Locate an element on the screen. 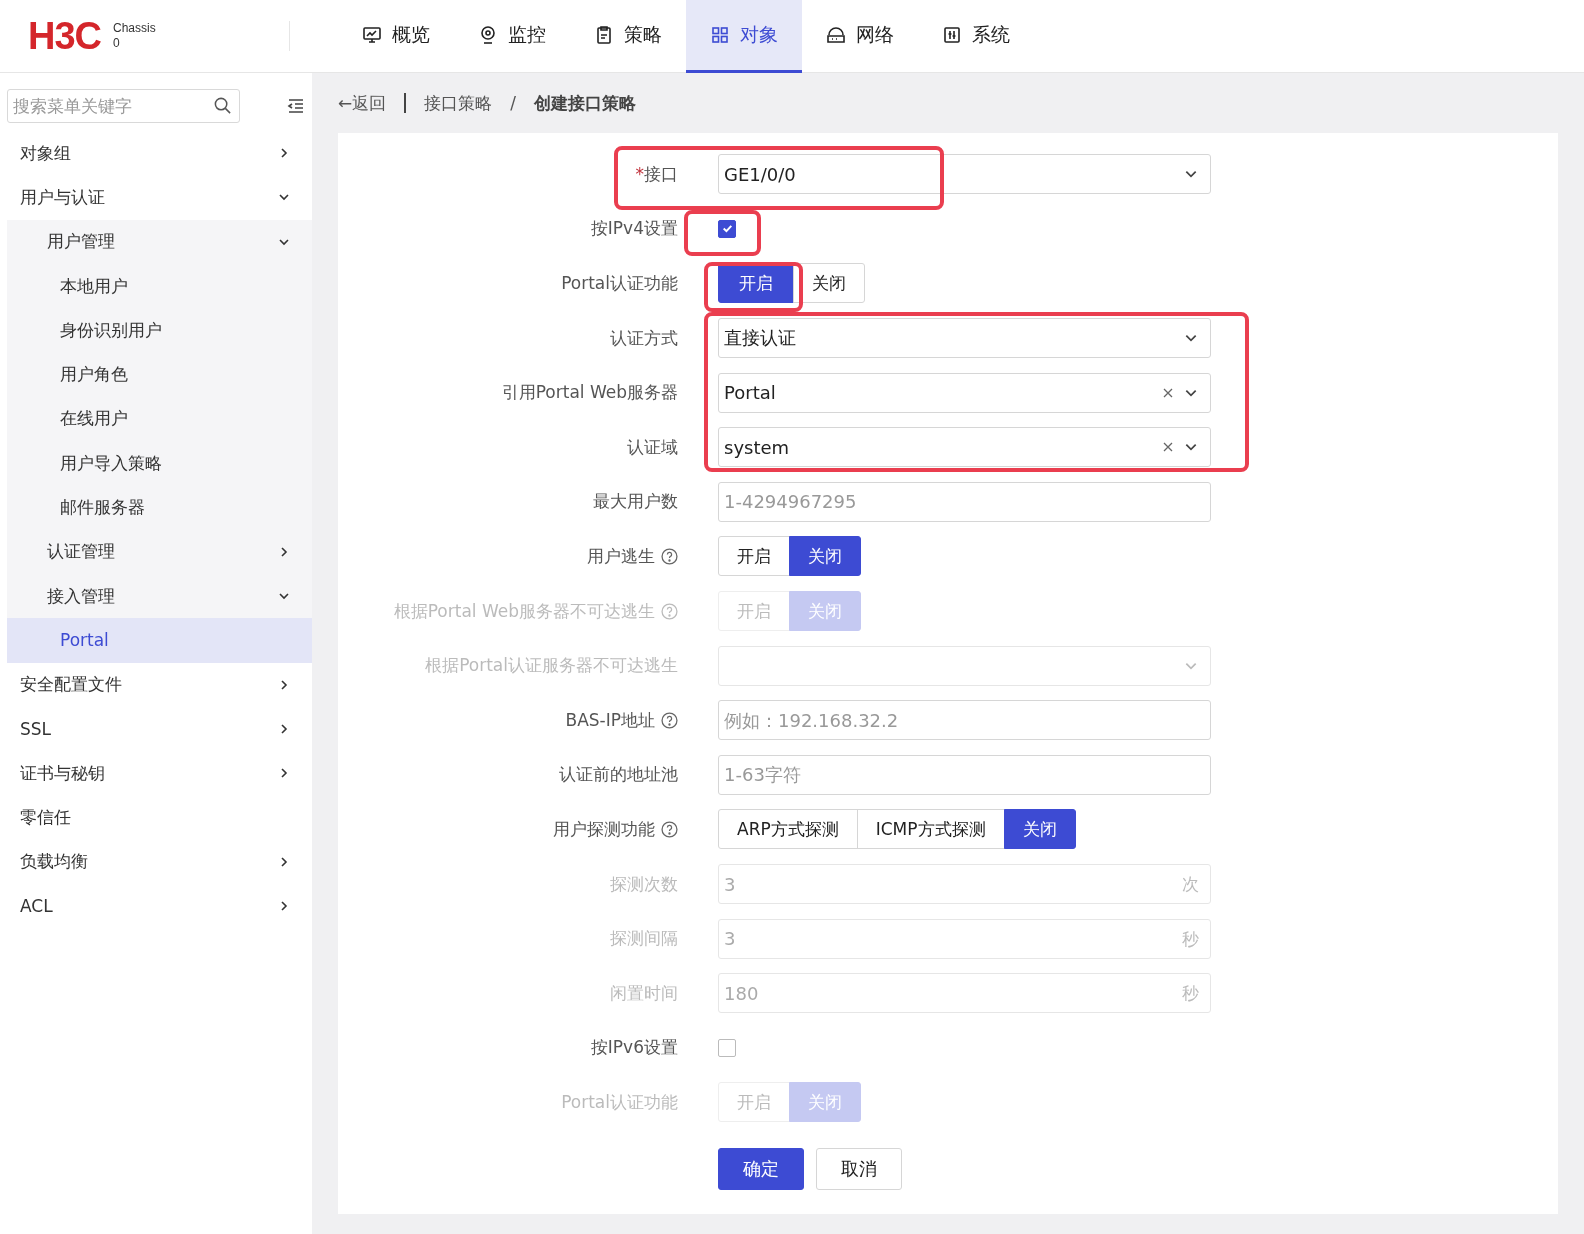 The width and height of the screenshot is (1584, 1234). select-field: GE1/0/0 is located at coordinates (964, 174).